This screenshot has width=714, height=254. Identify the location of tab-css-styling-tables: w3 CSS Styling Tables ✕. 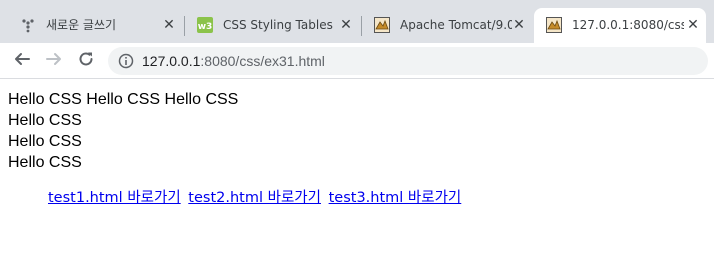
(273, 25).